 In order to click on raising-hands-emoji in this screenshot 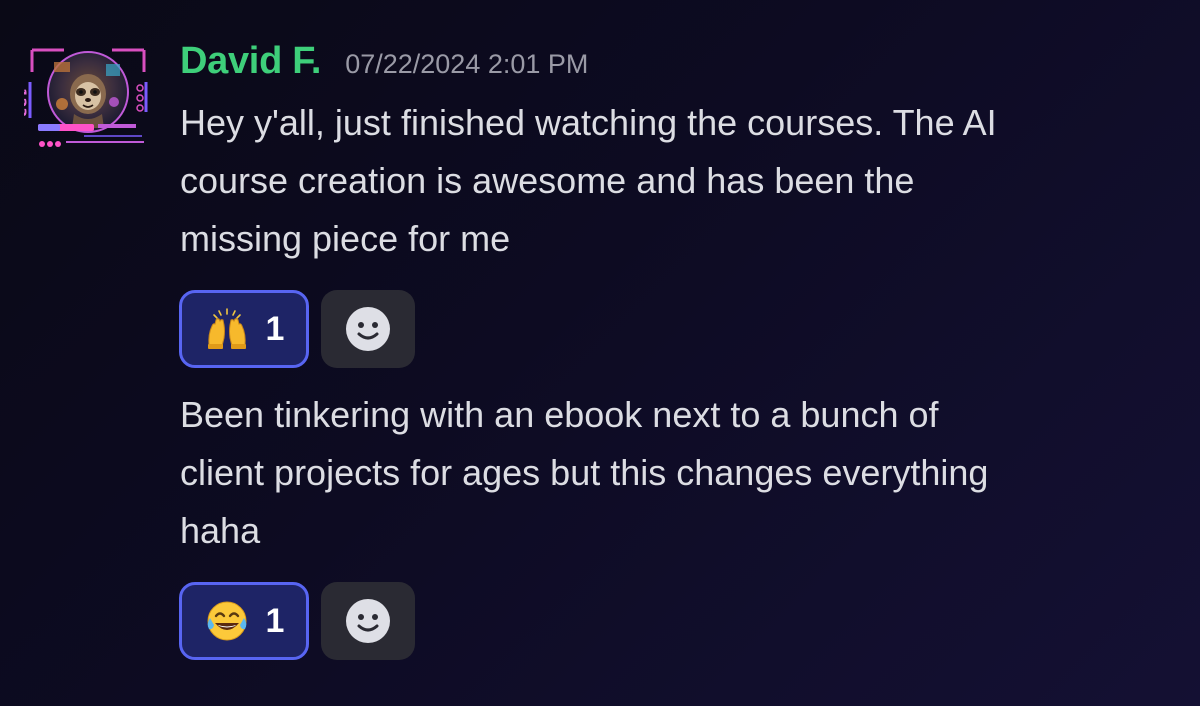, I will do `click(226, 328)`.